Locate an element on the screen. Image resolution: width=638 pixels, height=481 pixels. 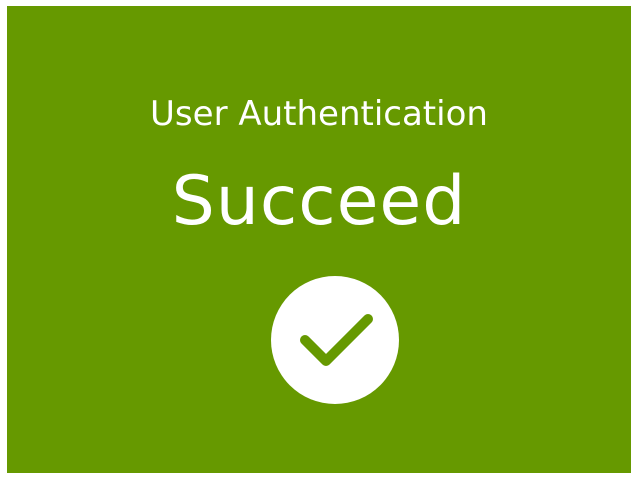
status-title: Succeed is located at coordinates (319, 201).